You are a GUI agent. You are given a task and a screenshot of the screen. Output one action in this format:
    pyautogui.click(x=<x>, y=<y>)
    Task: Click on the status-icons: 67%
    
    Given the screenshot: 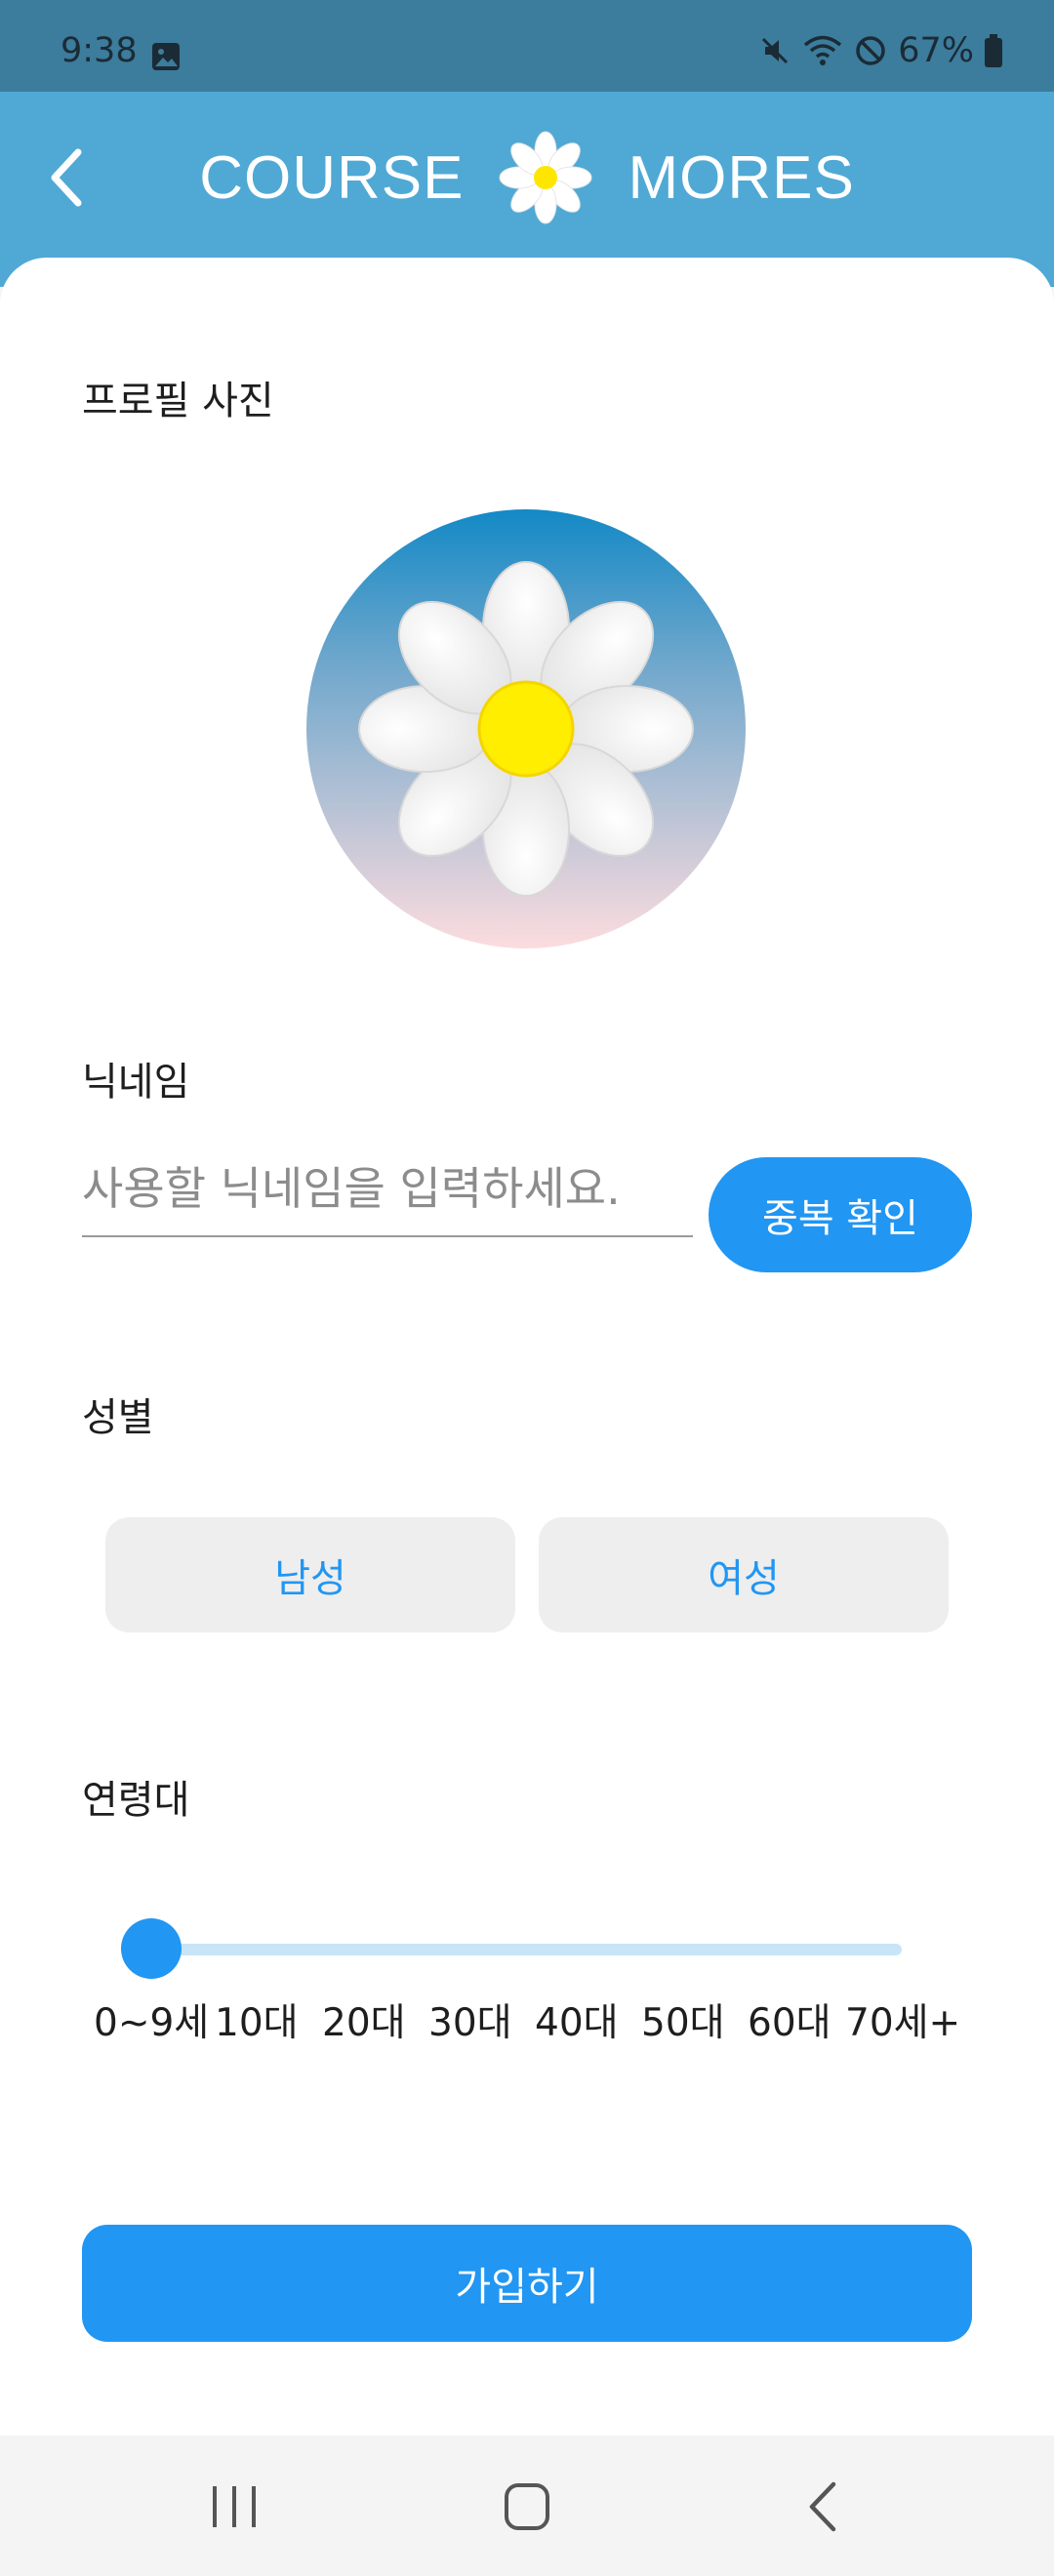 What is the action you would take?
    pyautogui.click(x=880, y=50)
    